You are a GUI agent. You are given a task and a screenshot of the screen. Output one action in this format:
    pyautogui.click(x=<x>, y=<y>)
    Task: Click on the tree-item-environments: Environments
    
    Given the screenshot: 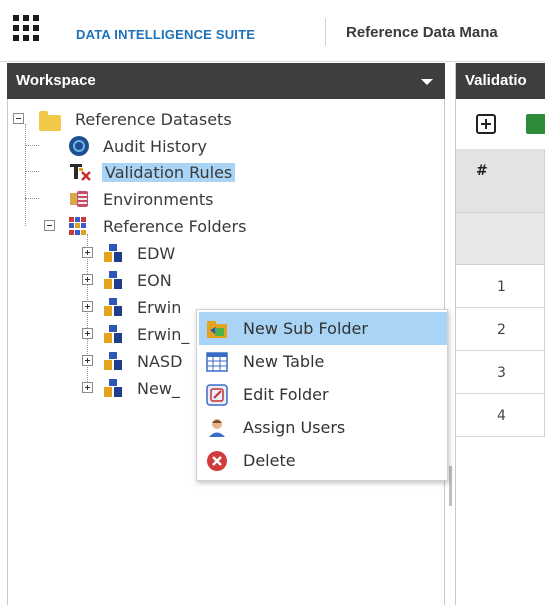 What is the action you would take?
    pyautogui.click(x=141, y=199)
    